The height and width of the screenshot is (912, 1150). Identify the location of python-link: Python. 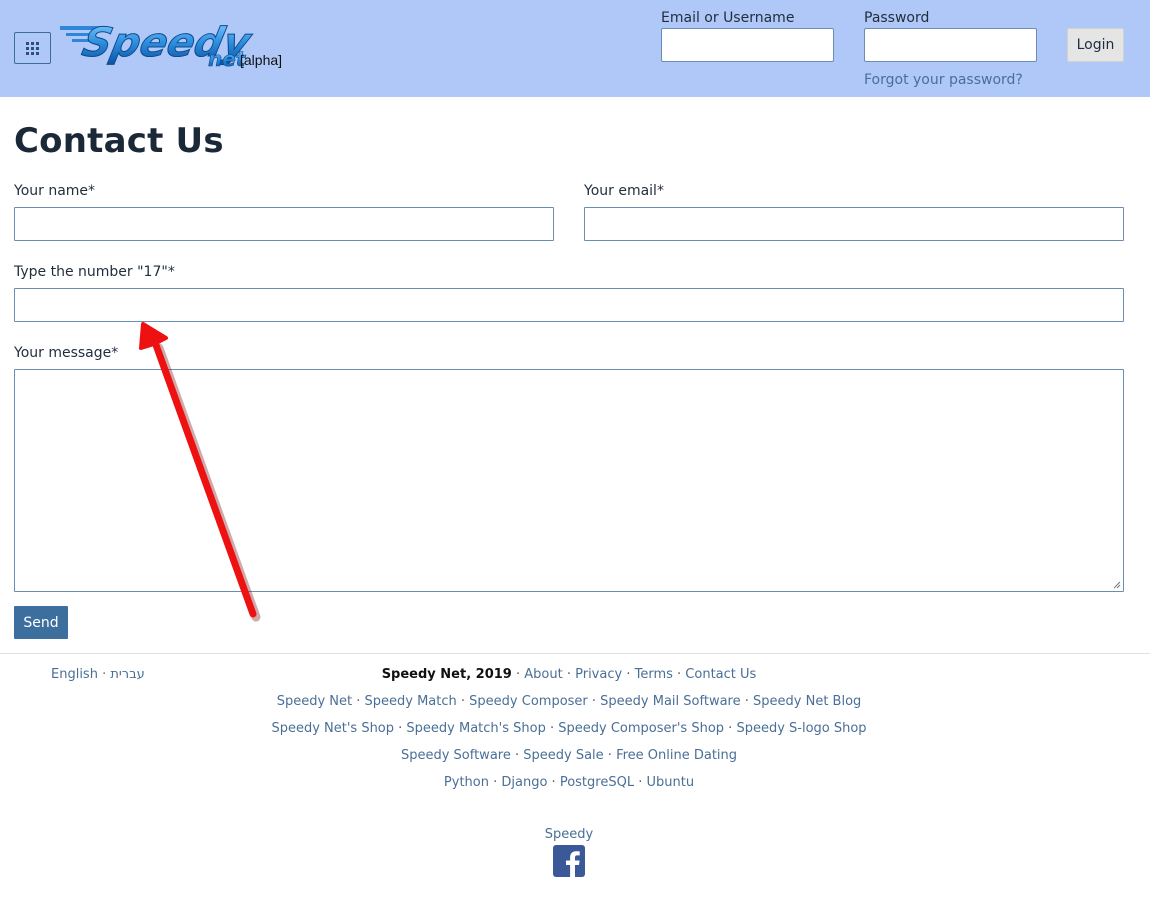
(466, 782).